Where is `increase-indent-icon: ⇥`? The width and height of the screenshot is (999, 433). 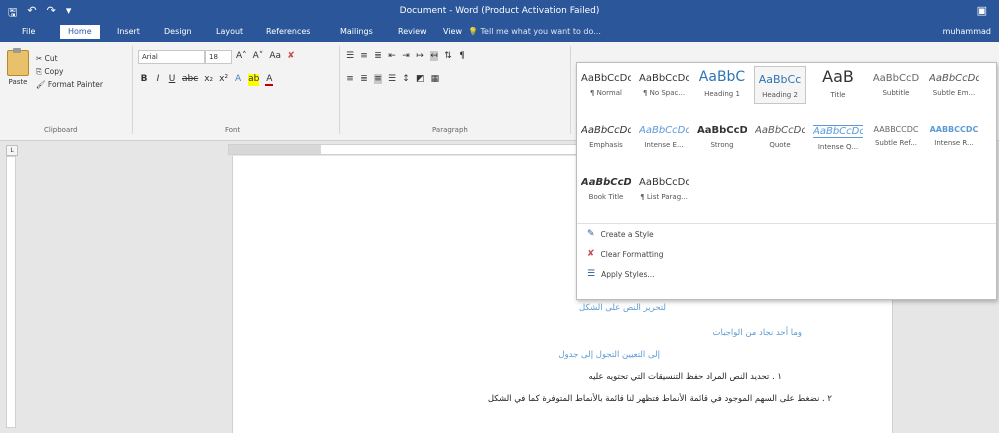 increase-indent-icon: ⇥ is located at coordinates (406, 56).